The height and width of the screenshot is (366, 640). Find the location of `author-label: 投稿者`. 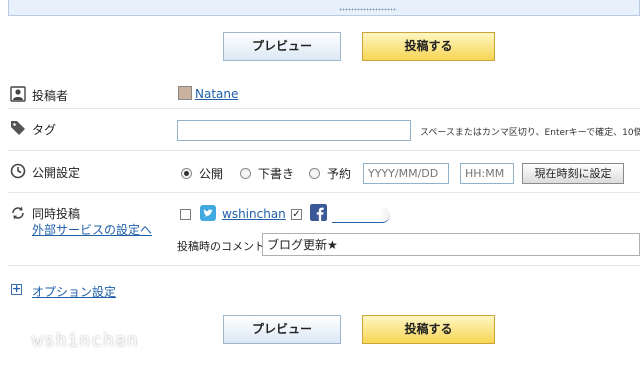

author-label: 投稿者 is located at coordinates (50, 96).